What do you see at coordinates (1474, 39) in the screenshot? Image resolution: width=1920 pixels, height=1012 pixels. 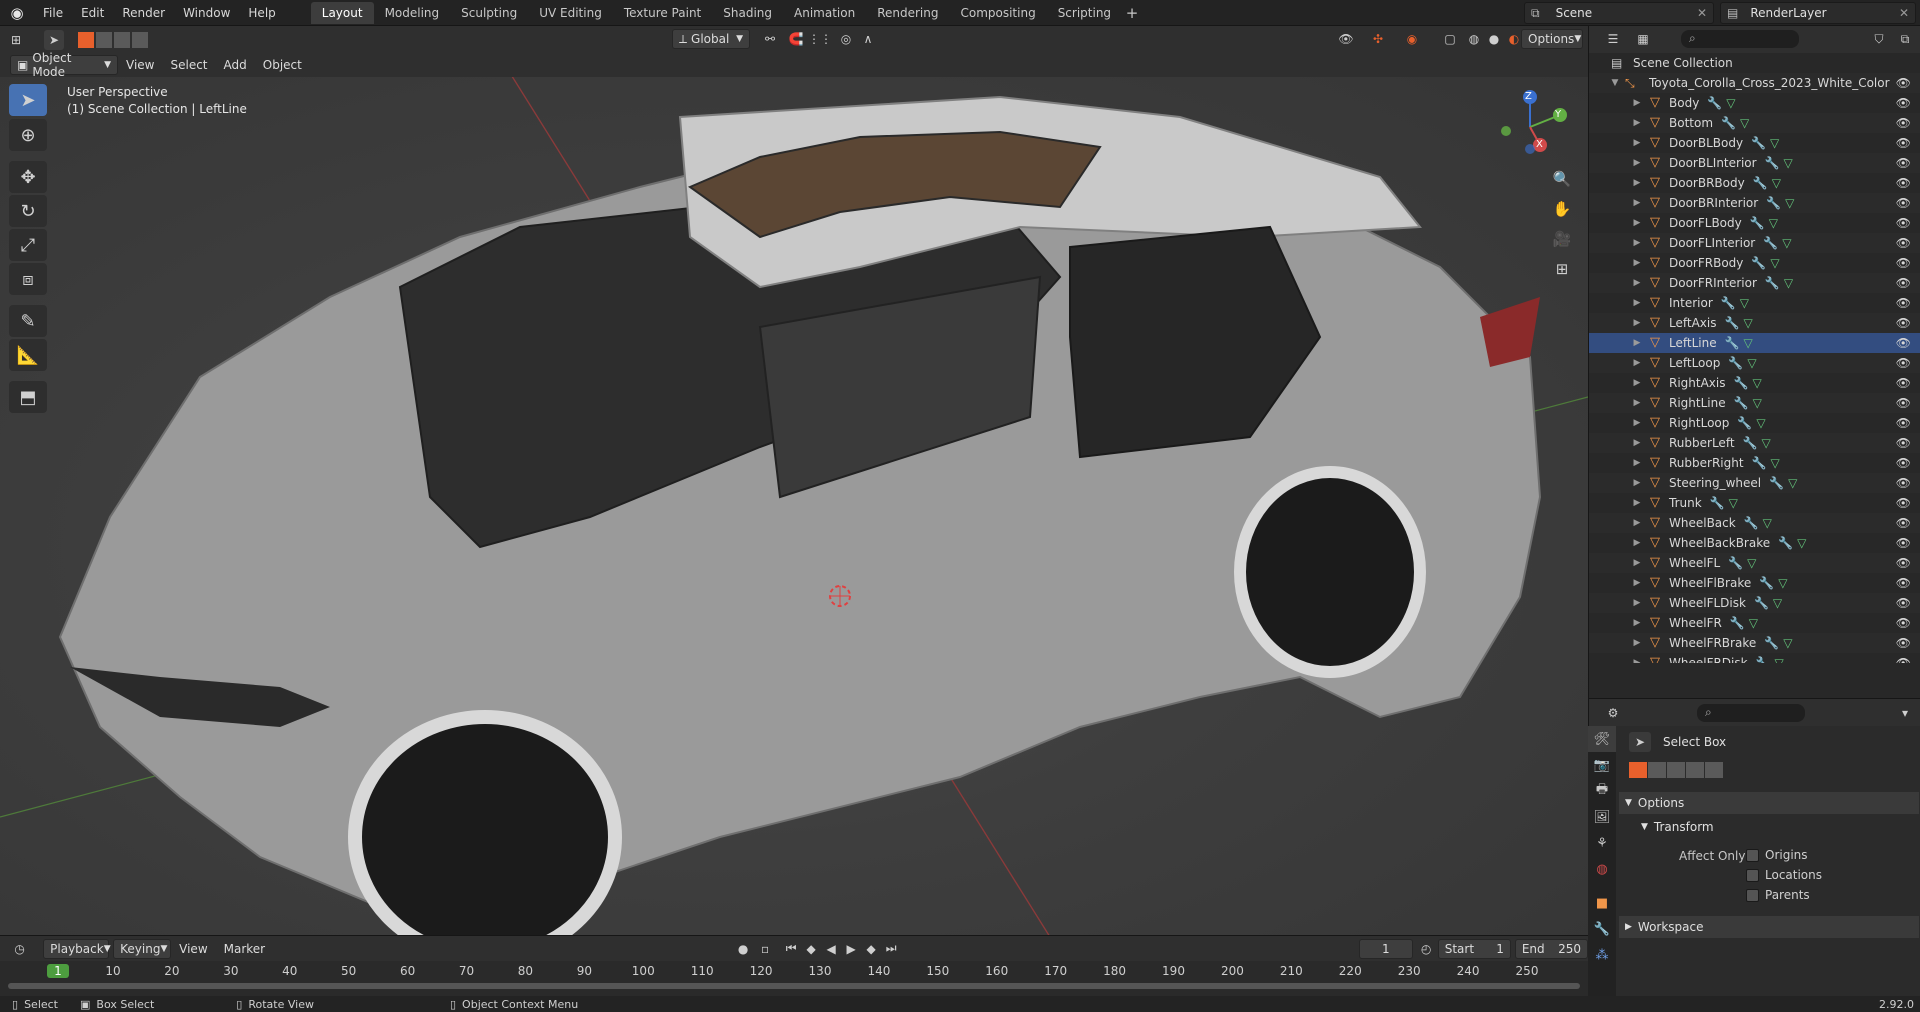 I see `wireframe-shading-icon: ◍` at bounding box center [1474, 39].